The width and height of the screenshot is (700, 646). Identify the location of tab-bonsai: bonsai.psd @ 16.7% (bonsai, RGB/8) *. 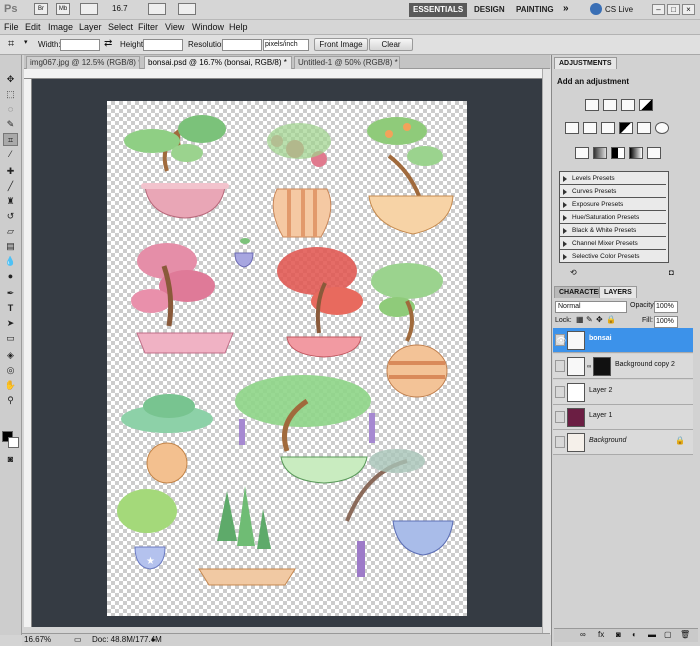
(218, 62).